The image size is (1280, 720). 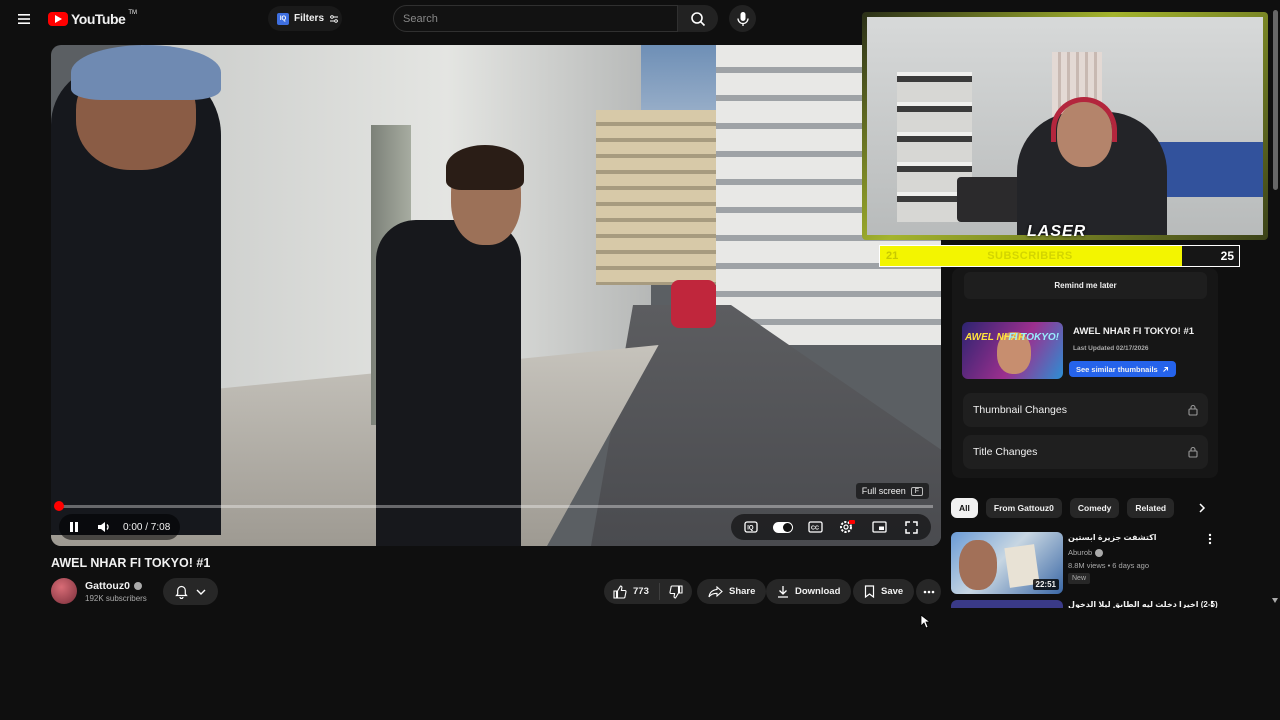 I want to click on captions-button: CC, so click(x=815, y=527).